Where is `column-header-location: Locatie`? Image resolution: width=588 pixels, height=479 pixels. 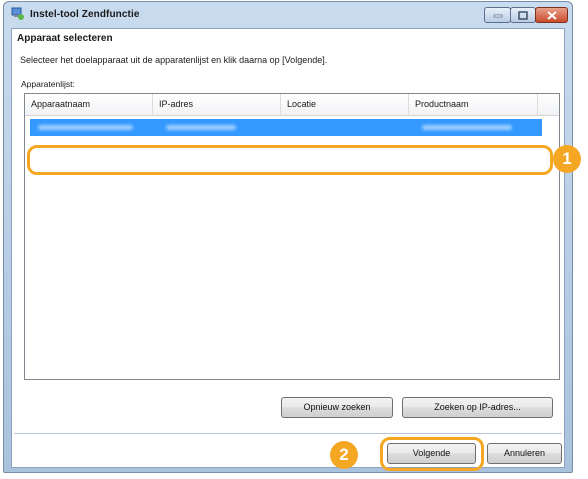 column-header-location: Locatie is located at coordinates (345, 104).